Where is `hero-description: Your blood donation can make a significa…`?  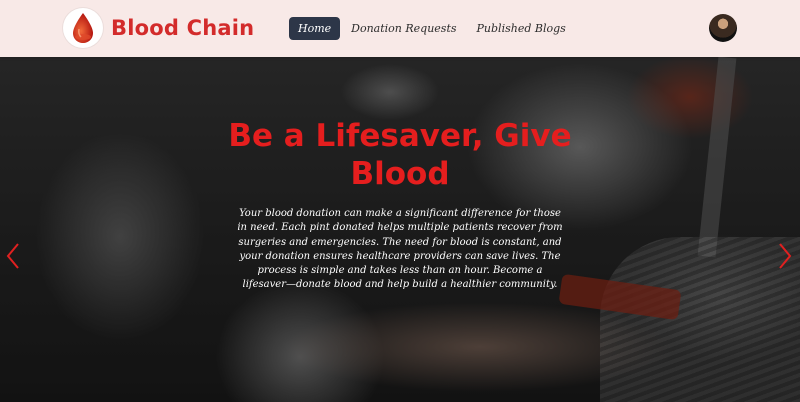
hero-description: Your blood donation can make a significa… is located at coordinates (400, 249).